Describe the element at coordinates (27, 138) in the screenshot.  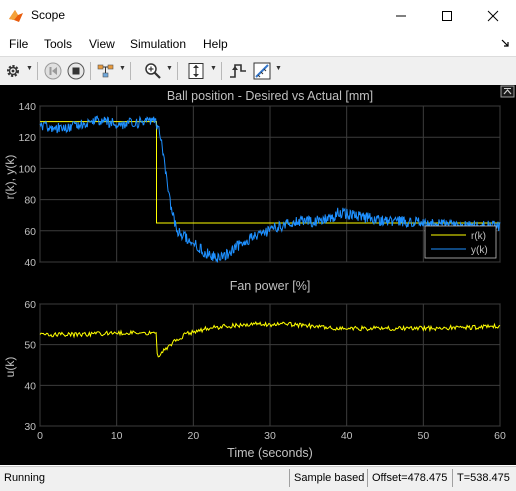
I see `y-tick-label: 120` at that location.